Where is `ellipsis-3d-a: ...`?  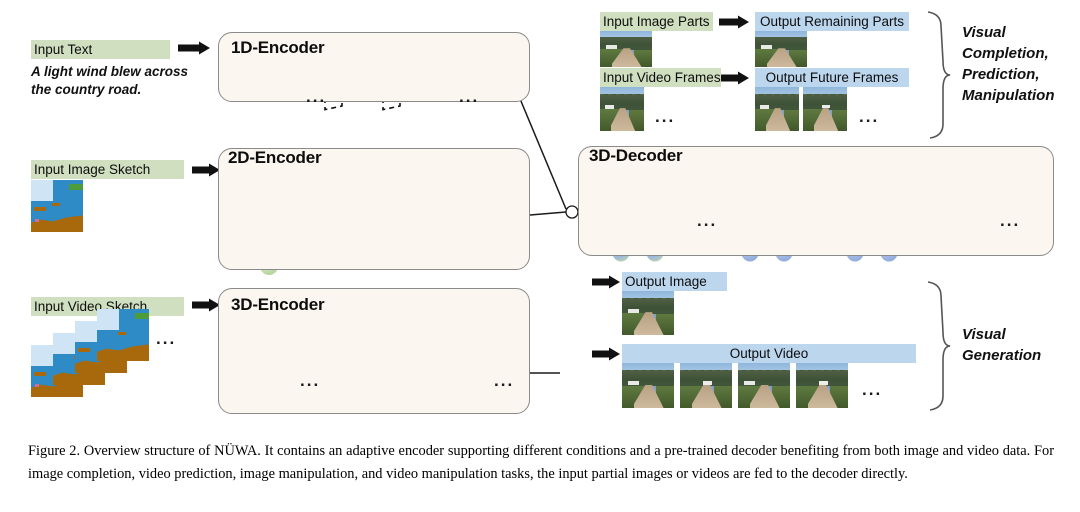 ellipsis-3d-a: ... is located at coordinates (310, 380).